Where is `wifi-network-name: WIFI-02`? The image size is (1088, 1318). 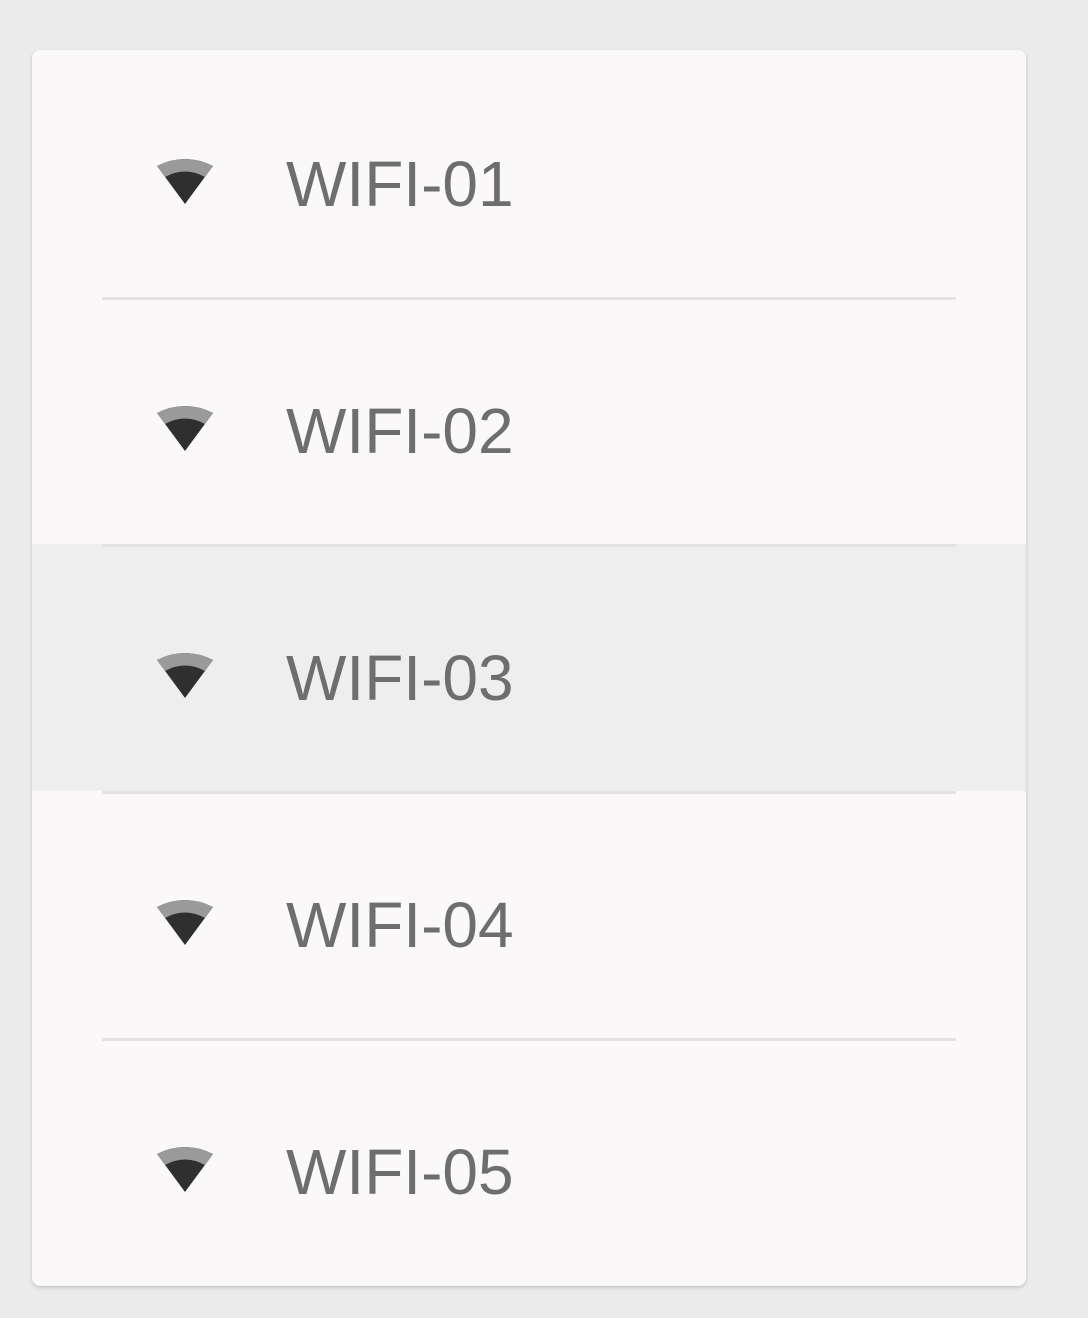 wifi-network-name: WIFI-02 is located at coordinates (400, 431).